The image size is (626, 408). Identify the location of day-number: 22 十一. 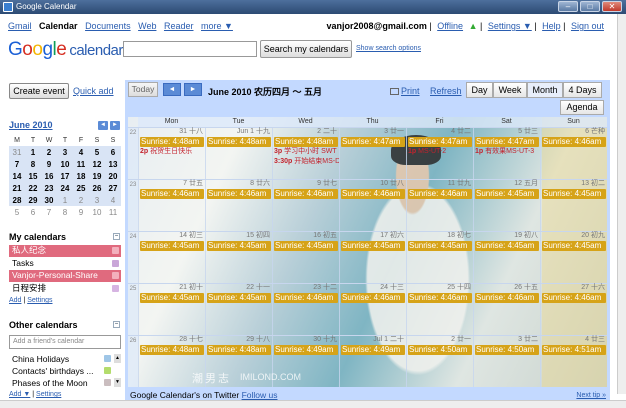
(239, 288).